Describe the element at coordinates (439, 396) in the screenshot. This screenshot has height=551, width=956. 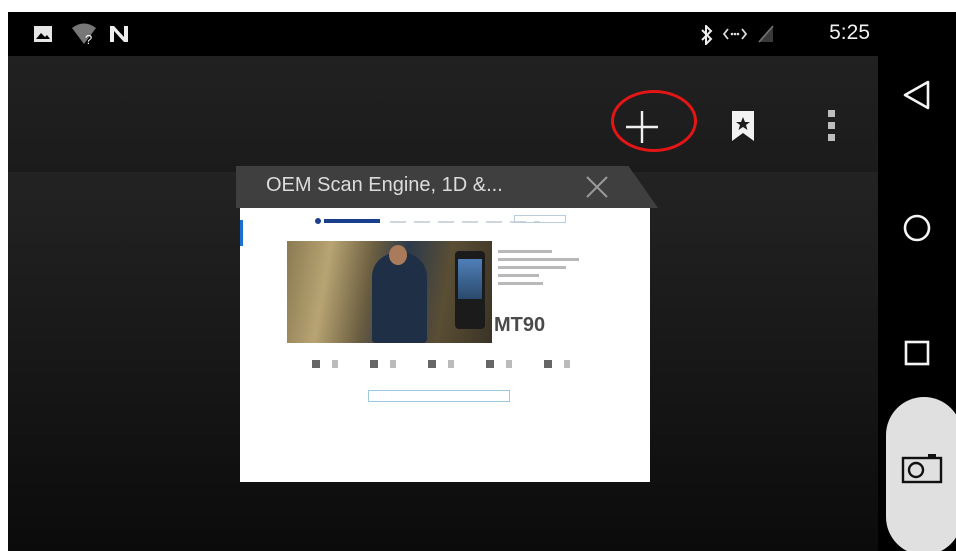
I see `thumbnail-cta-button` at that location.